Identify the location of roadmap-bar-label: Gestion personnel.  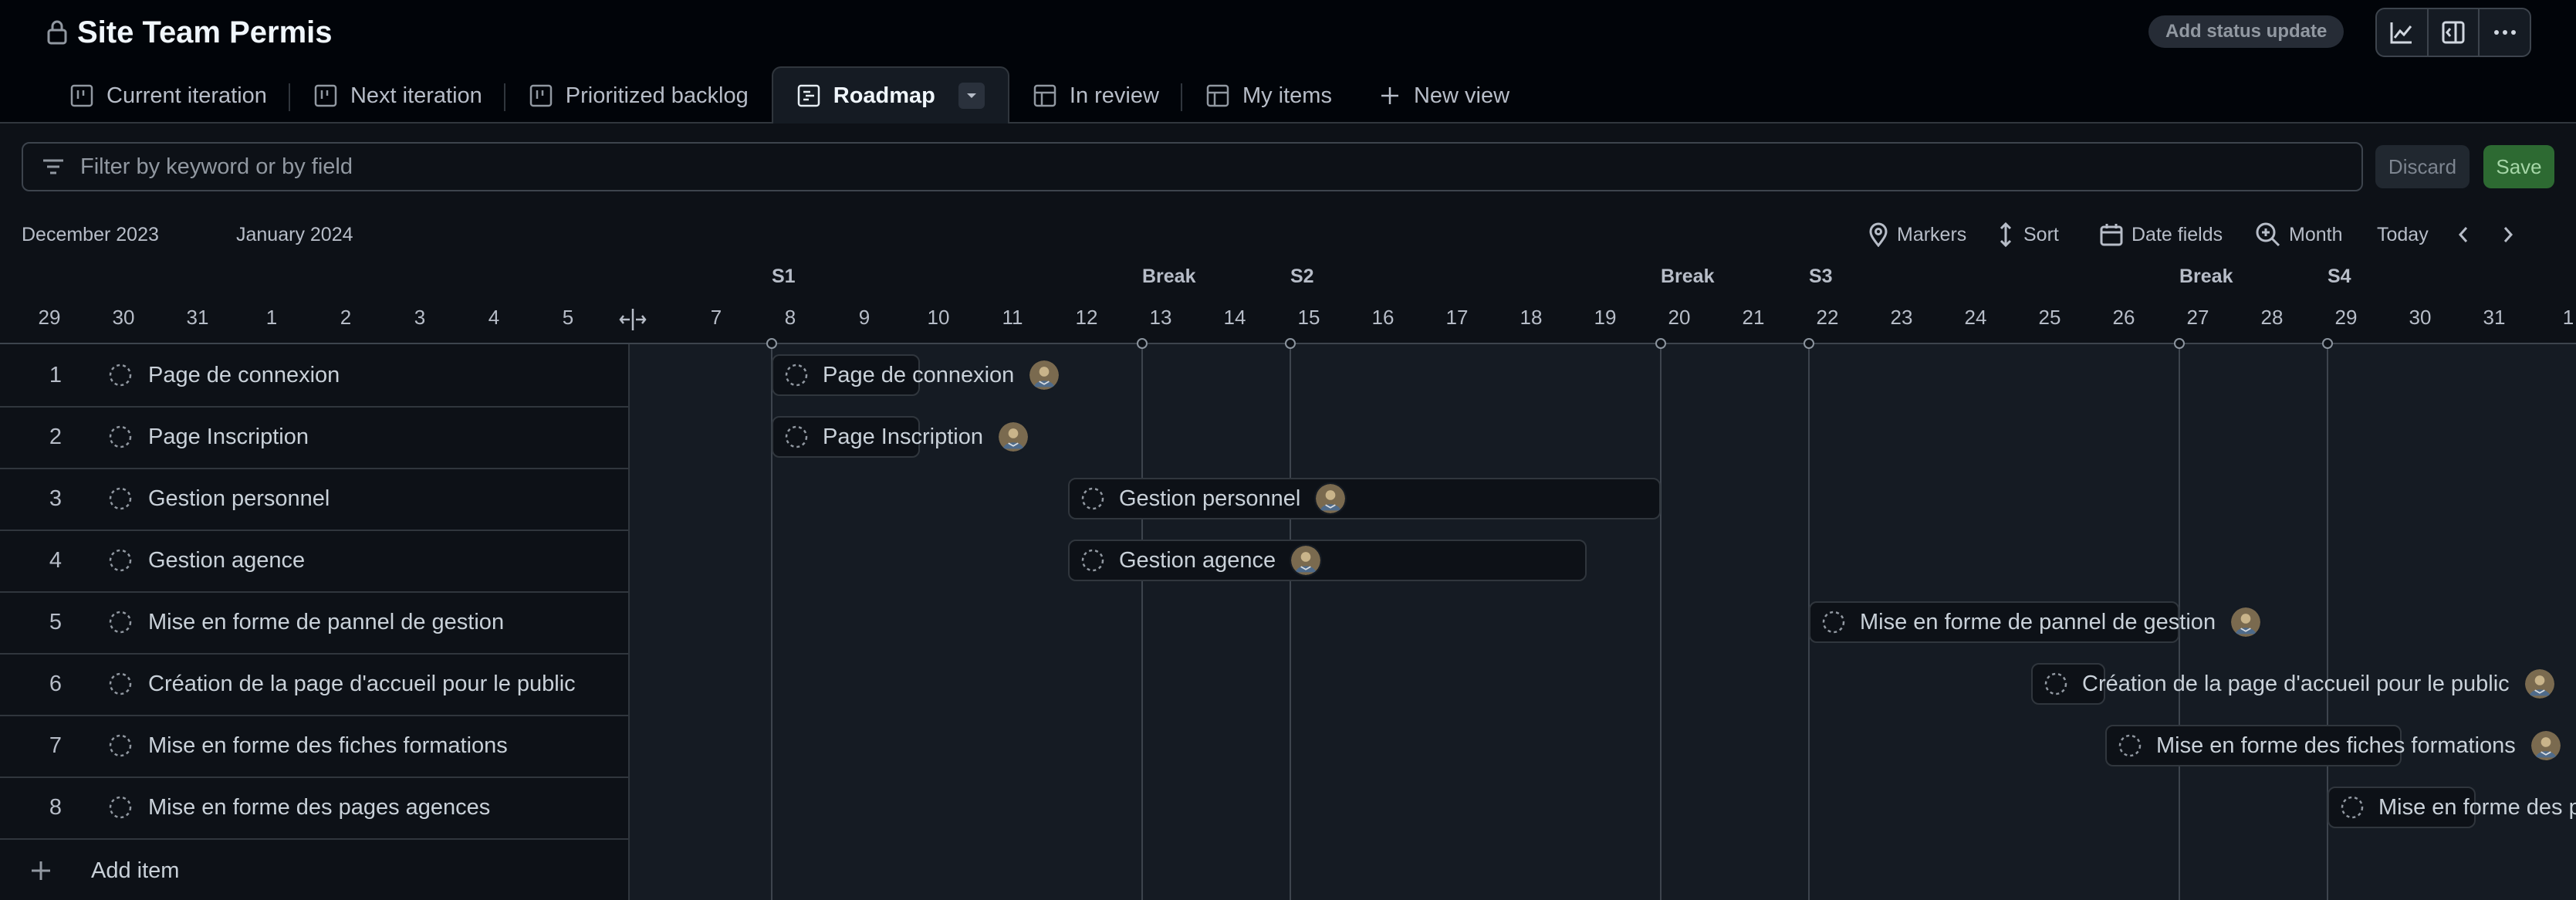
(1213, 498).